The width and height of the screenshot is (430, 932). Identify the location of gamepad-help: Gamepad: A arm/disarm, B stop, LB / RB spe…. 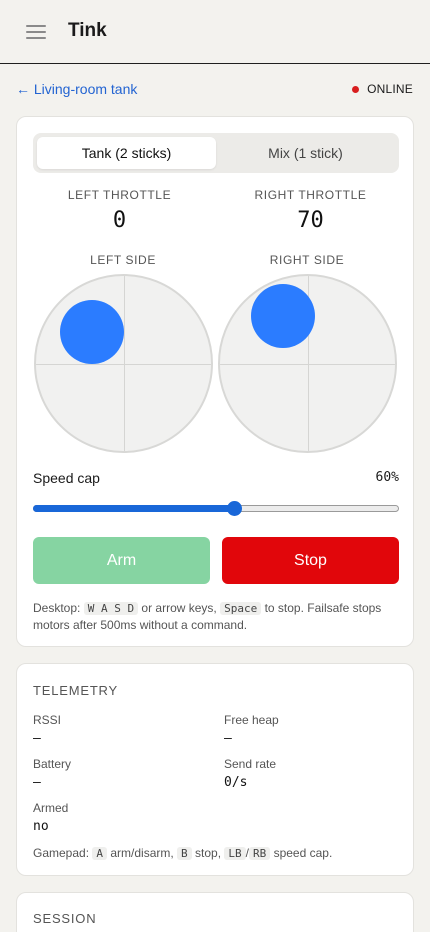
(183, 853).